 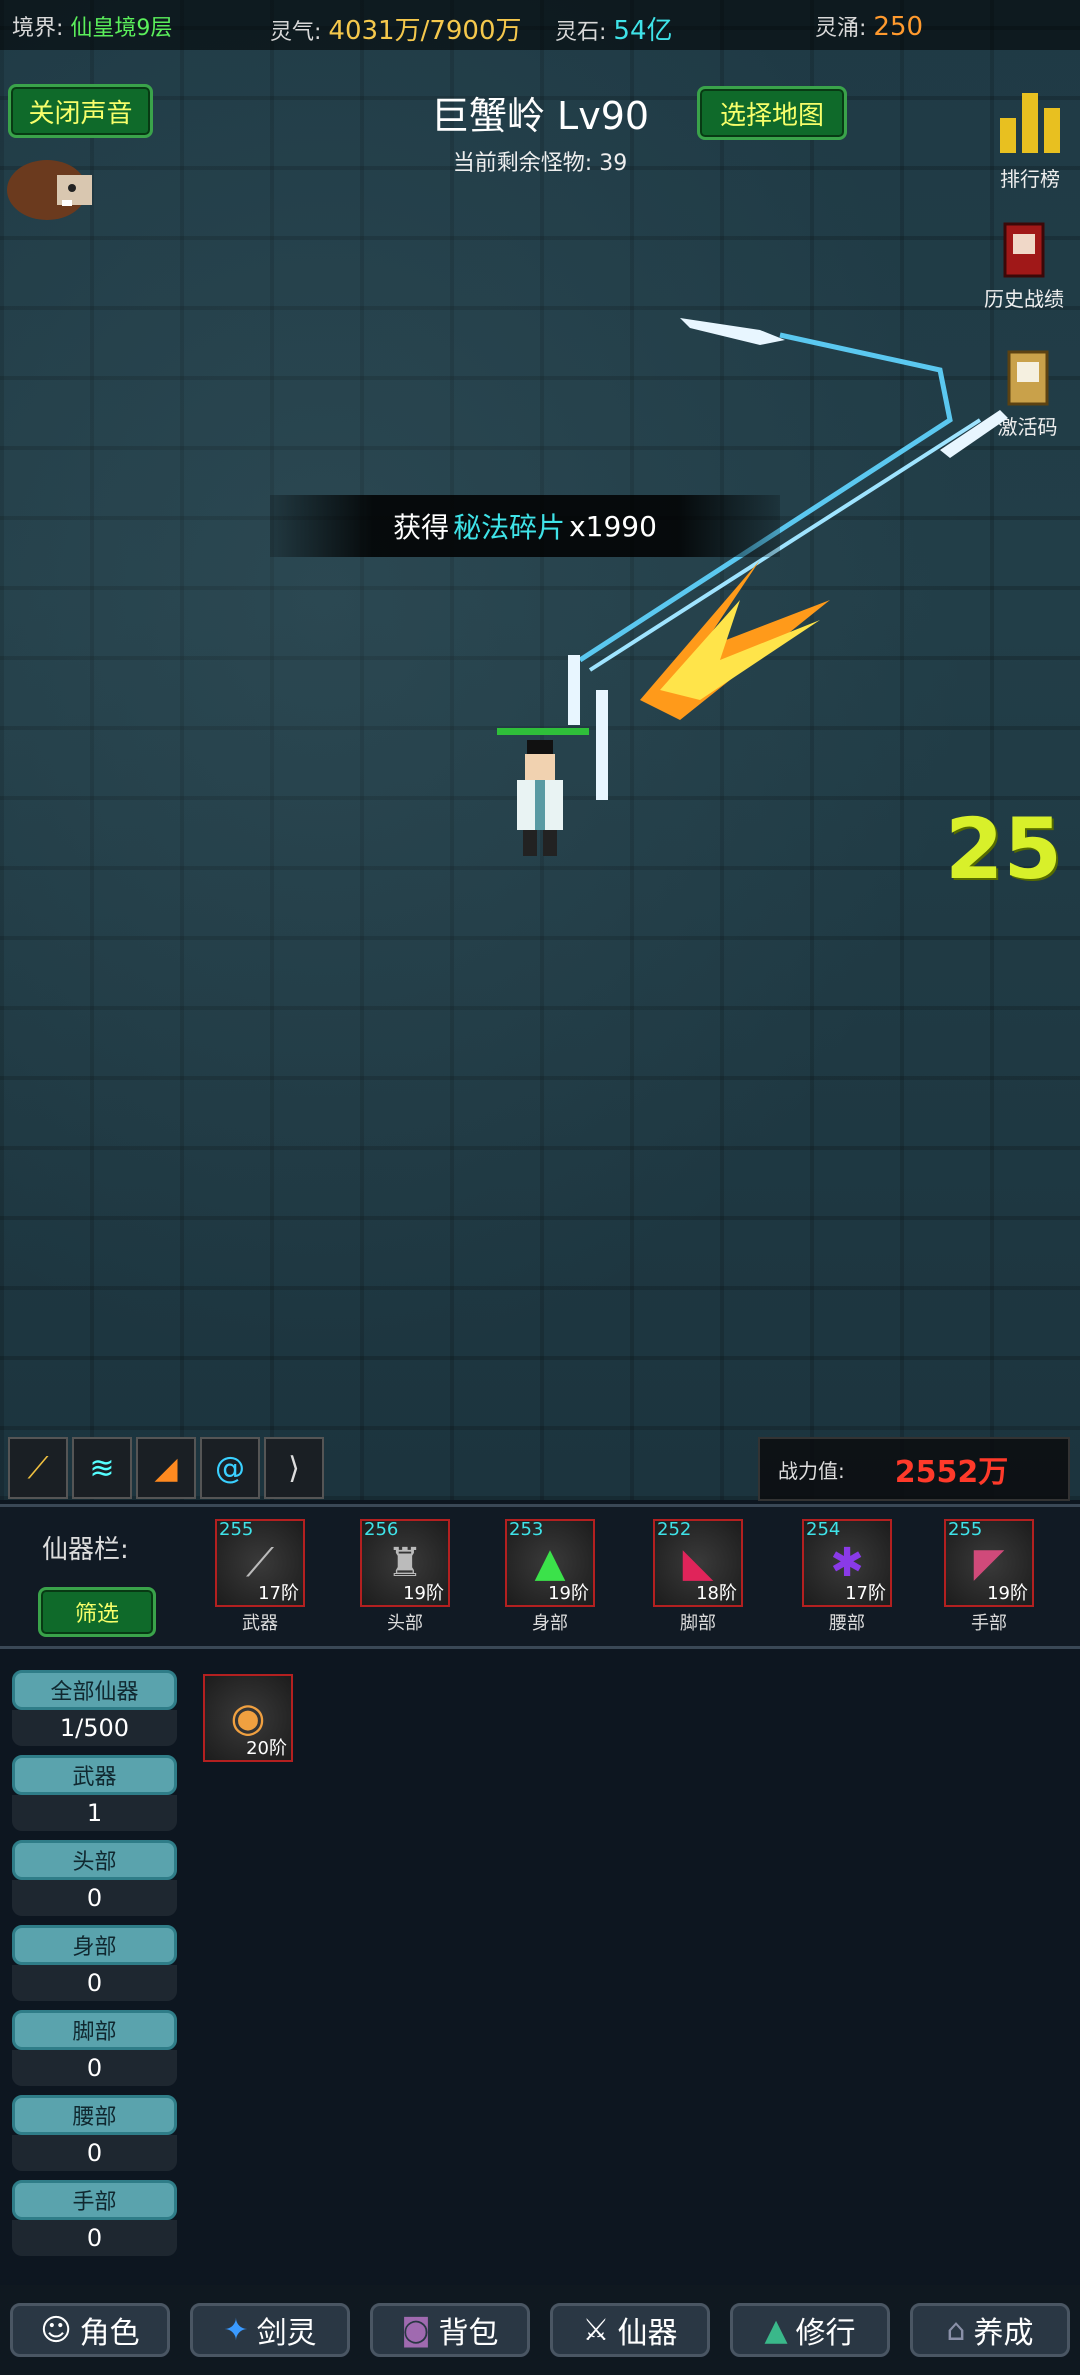 I want to click on slot-name: 腰部, so click(x=847, y=1623).